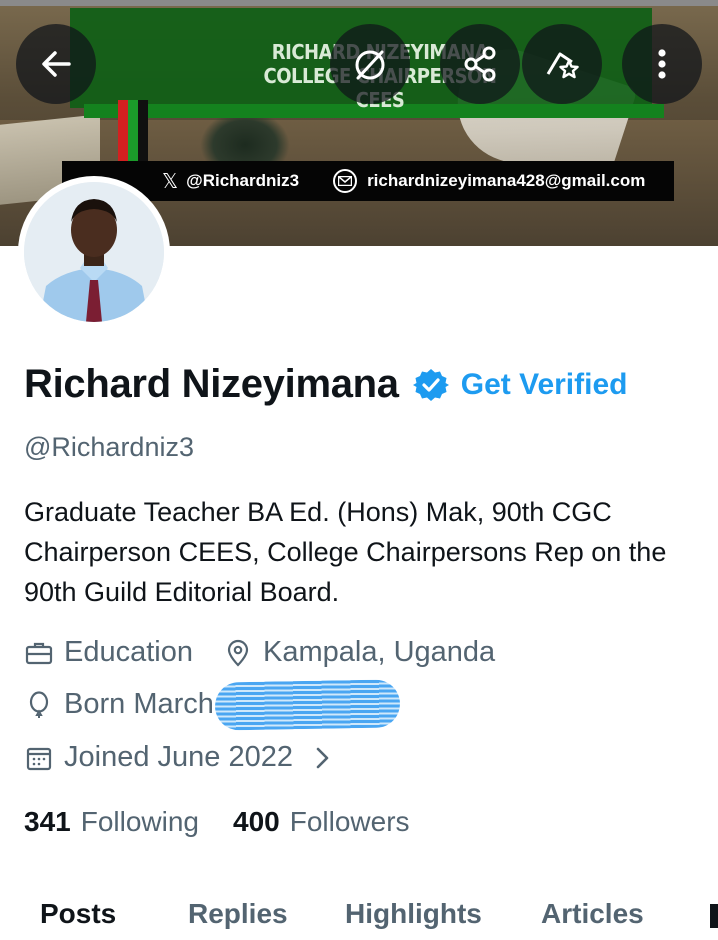 The width and height of the screenshot is (718, 940). I want to click on profile-meta-row-3: Joined June 2022, so click(178, 757).